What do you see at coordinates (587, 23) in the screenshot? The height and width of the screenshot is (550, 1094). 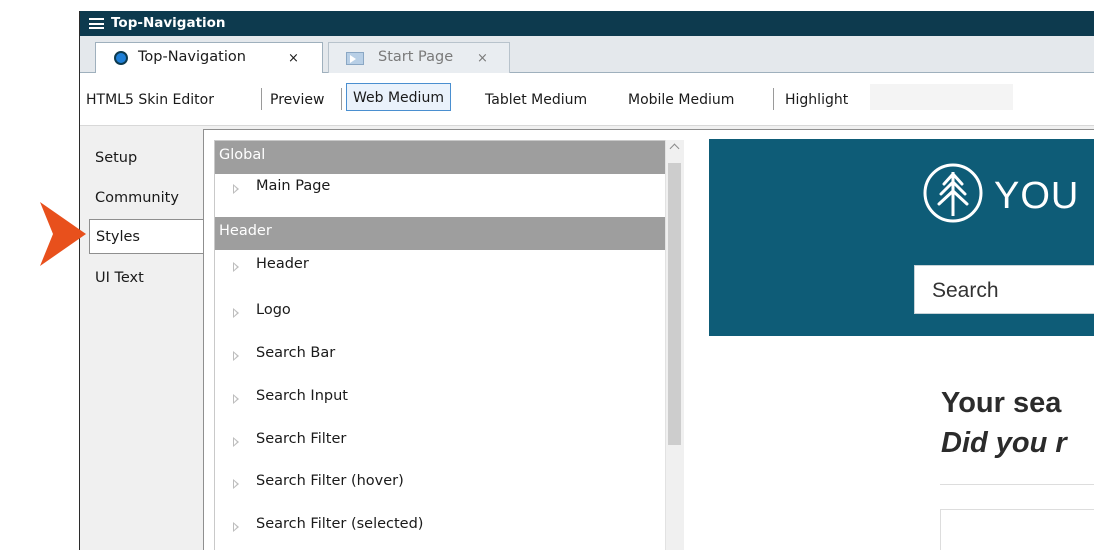 I see `window-titlebar: Top-Navigation` at bounding box center [587, 23].